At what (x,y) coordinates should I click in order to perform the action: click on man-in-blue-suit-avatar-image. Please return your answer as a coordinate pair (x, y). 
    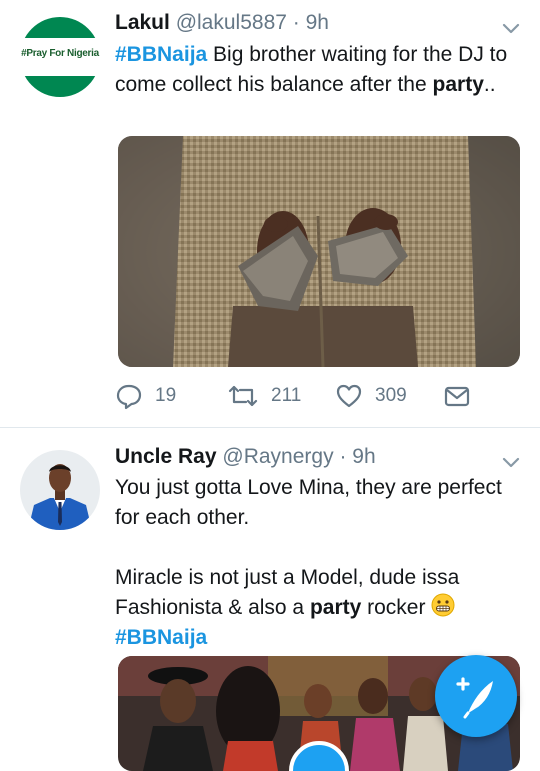
    Looking at the image, I should click on (60, 490).